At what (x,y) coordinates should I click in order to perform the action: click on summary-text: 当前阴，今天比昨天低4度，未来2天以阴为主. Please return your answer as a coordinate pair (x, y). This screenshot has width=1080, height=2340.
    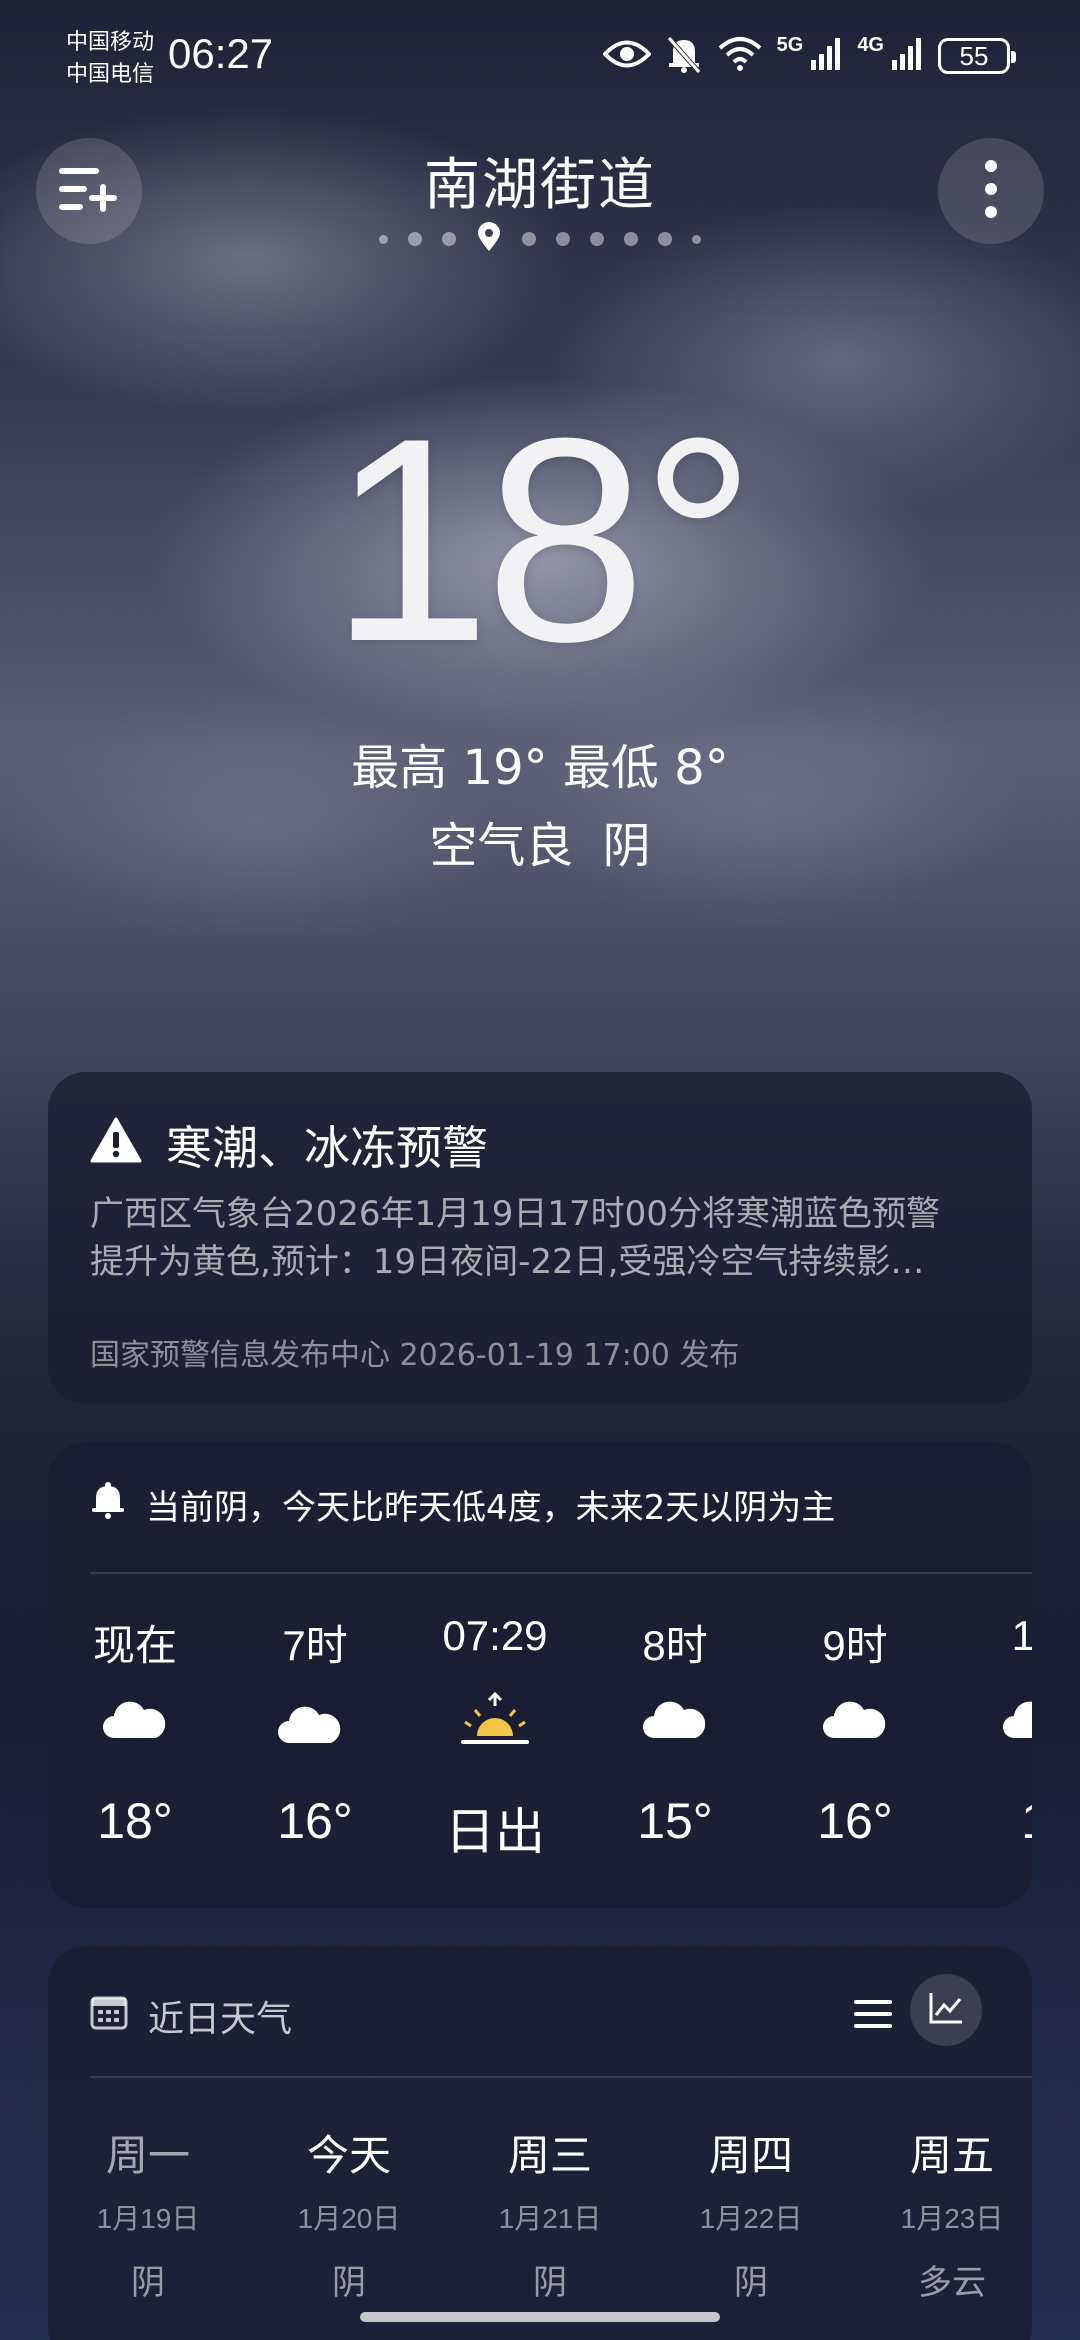
    Looking at the image, I should click on (491, 1508).